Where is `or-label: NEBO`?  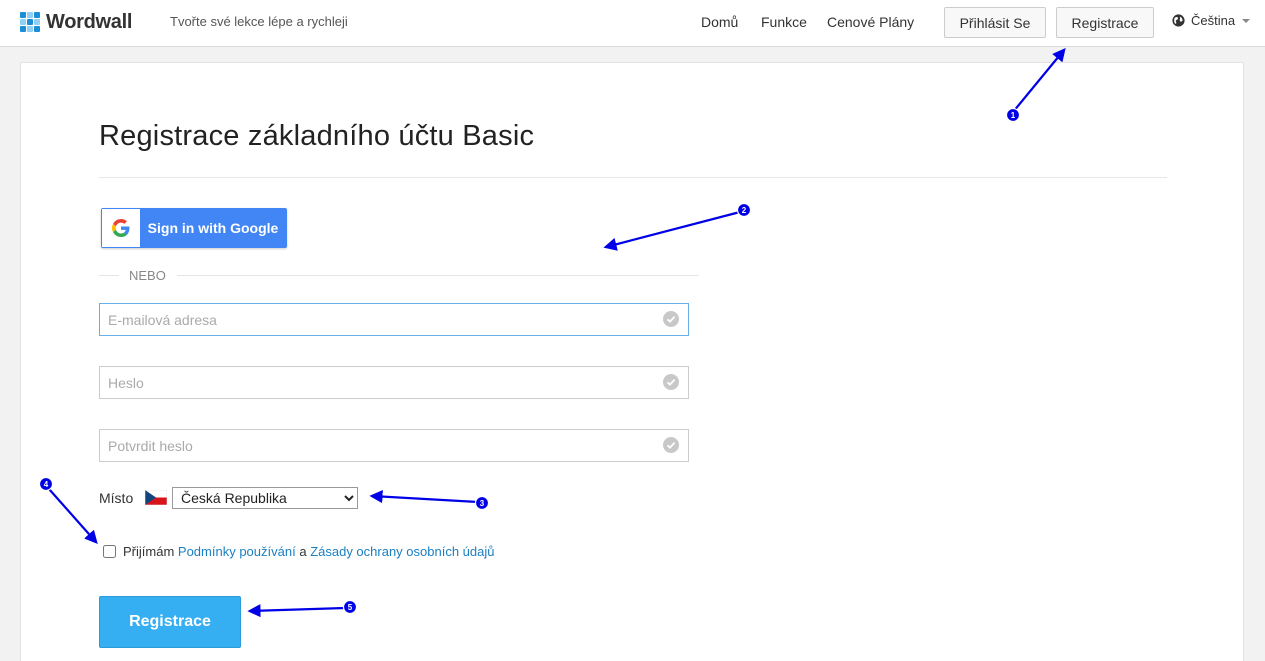
or-label: NEBO is located at coordinates (147, 275).